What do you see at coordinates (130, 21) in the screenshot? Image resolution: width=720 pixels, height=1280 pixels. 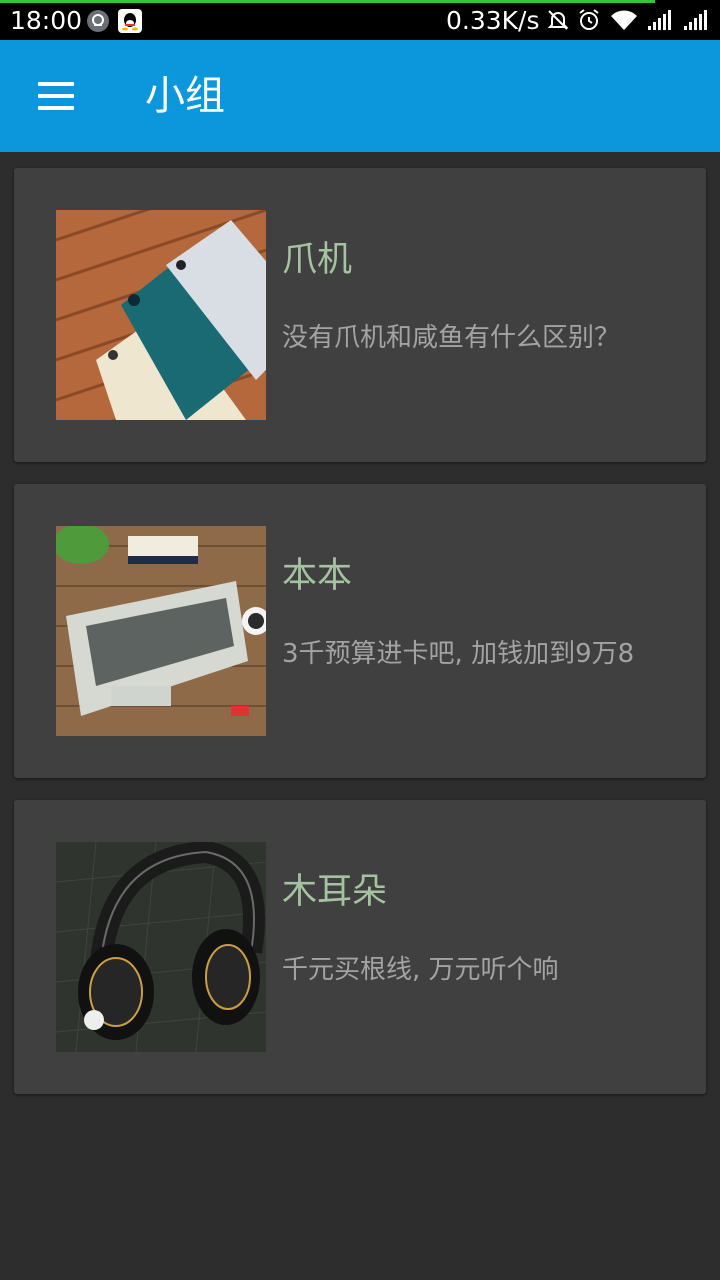 I see `qq-icon` at bounding box center [130, 21].